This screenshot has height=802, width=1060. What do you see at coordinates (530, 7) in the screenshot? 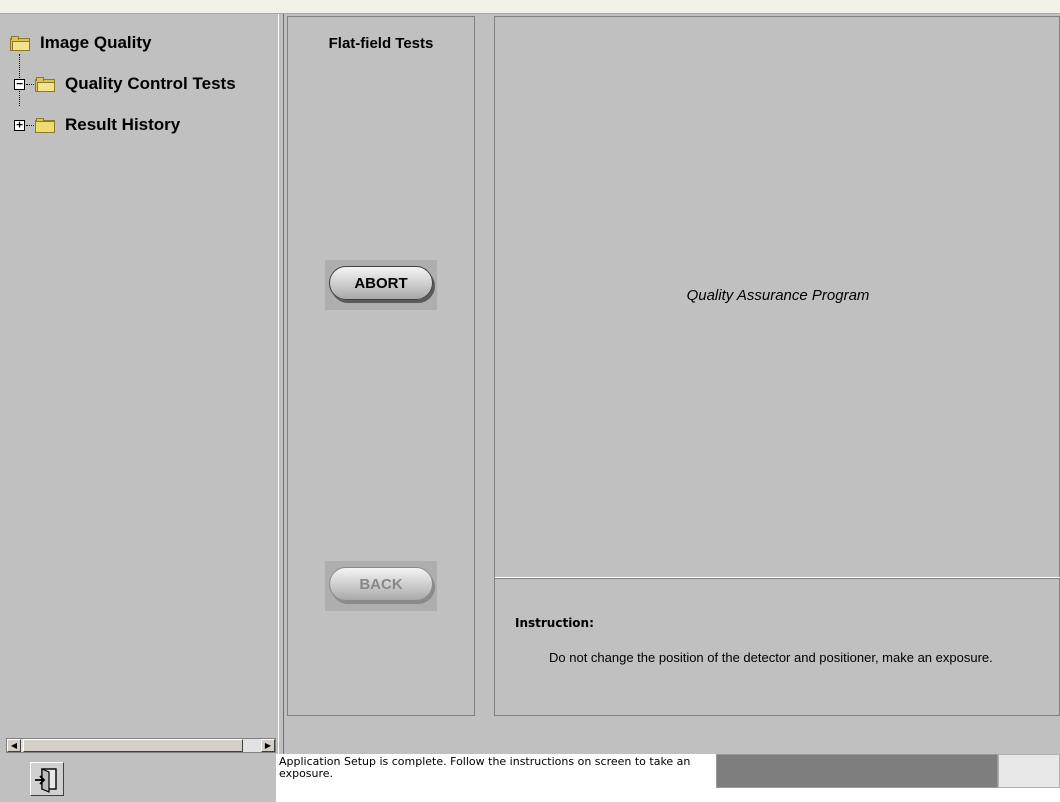
I see `top-strip` at bounding box center [530, 7].